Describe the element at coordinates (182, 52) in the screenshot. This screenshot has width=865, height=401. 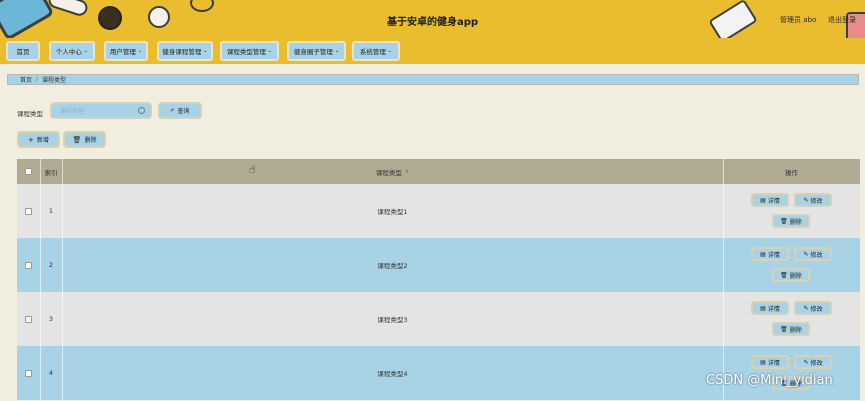
I see `nav-item-label: 健身课程管理` at that location.